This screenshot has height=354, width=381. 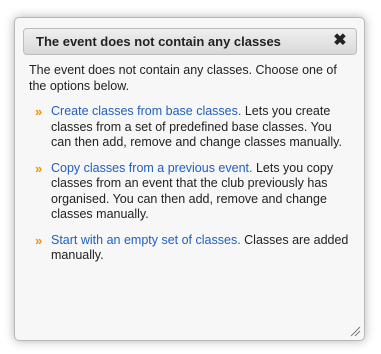 What do you see at coordinates (146, 240) in the screenshot?
I see `start-empty-set-link: Start with an empty set of classes.` at bounding box center [146, 240].